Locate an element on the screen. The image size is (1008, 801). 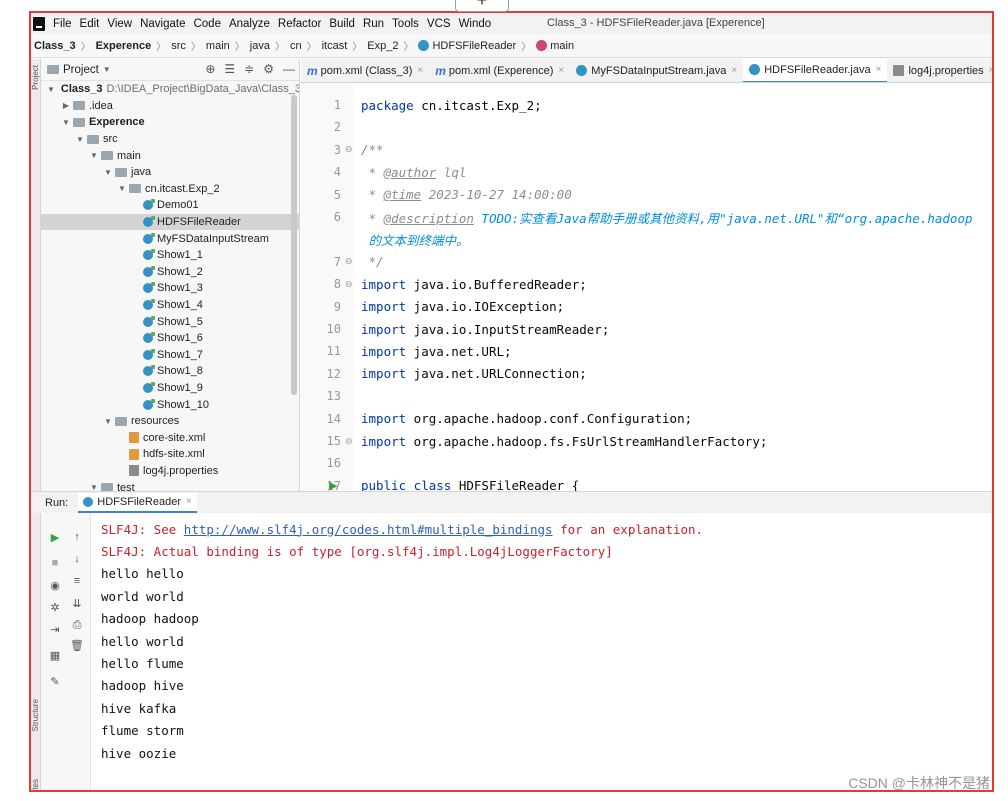
favorites-tool-label: Favorites is located at coordinates (36, 784).